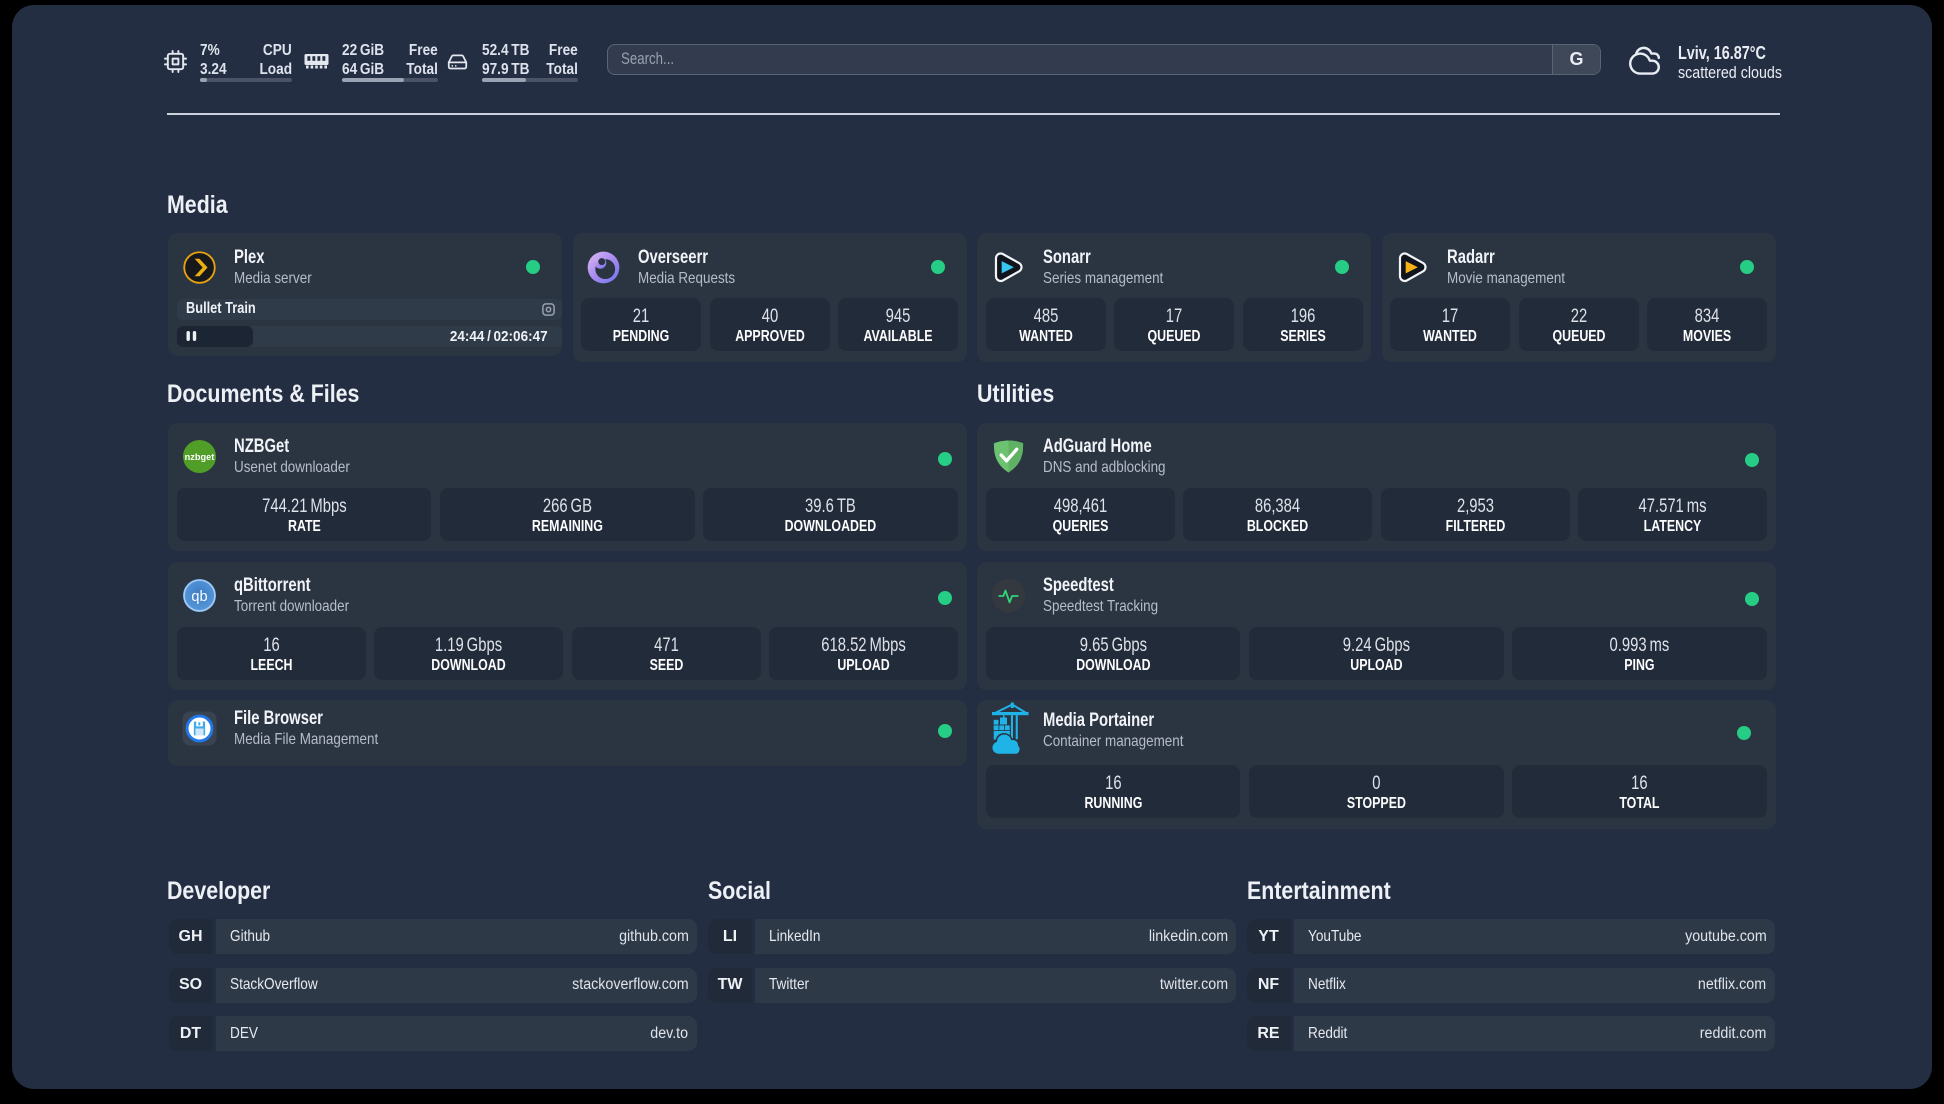 This screenshot has height=1104, width=1944. Describe the element at coordinates (199, 597) in the screenshot. I see `svg-text: qb` at that location.